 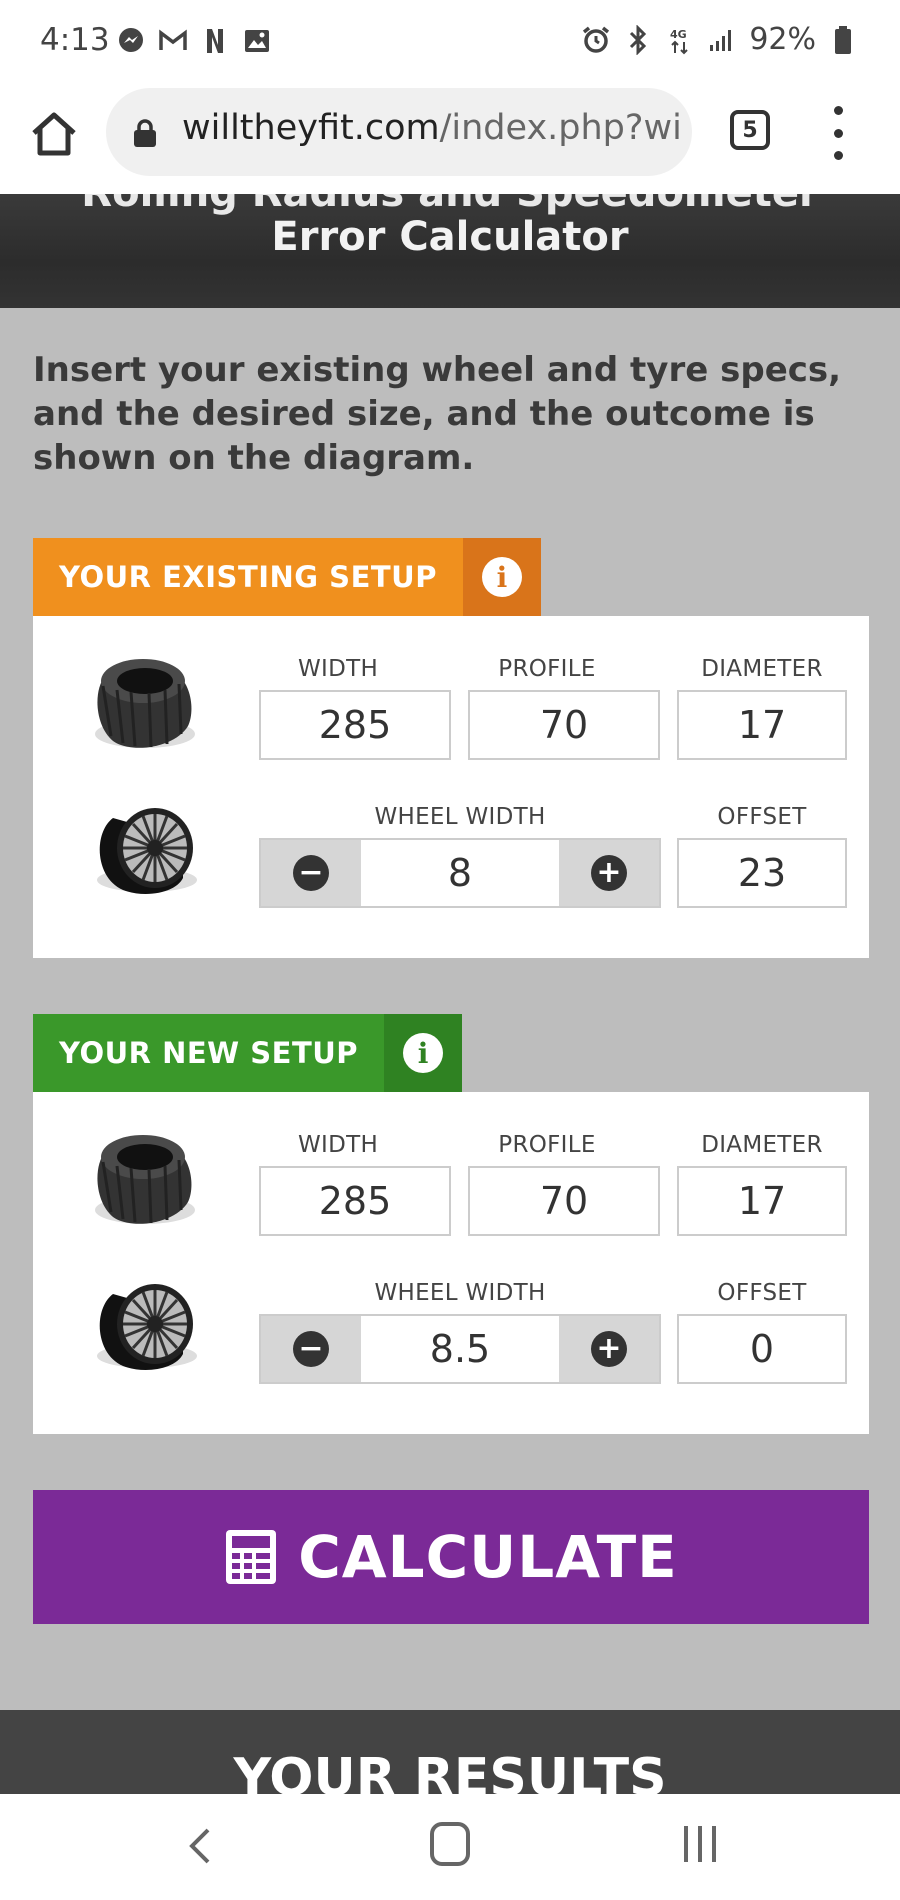 What do you see at coordinates (450, 237) in the screenshot?
I see `hero-title-line2: Error Calculator` at bounding box center [450, 237].